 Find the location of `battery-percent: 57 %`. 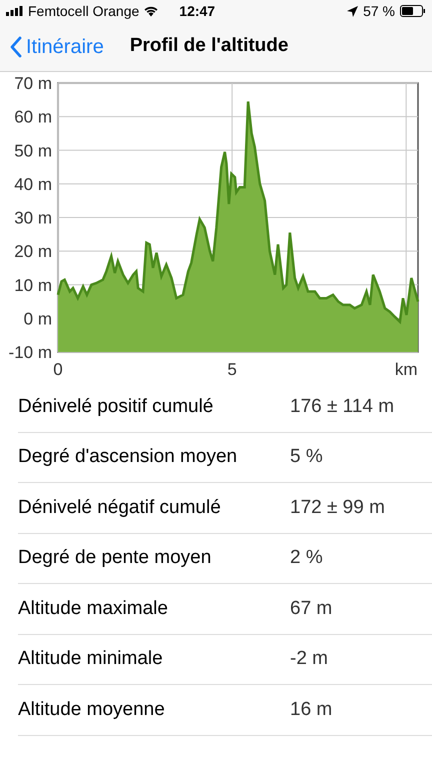

battery-percent: 57 % is located at coordinates (379, 11).